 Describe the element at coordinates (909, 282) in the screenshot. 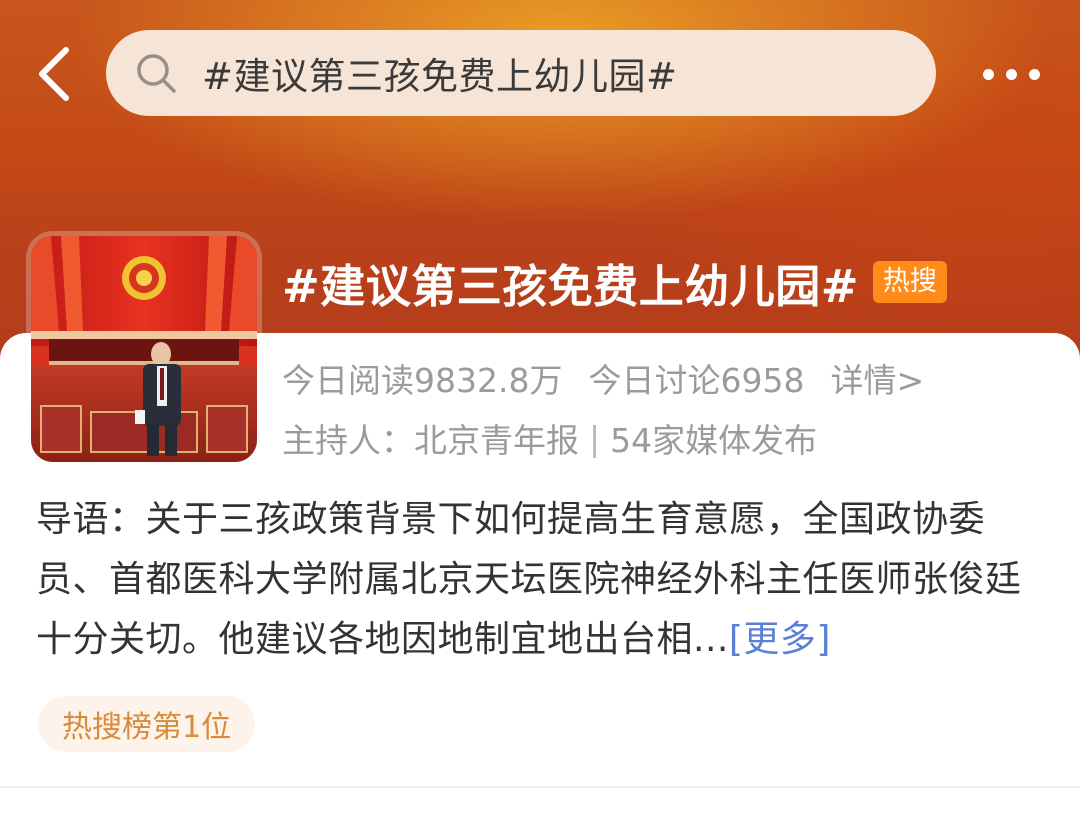

I see `hot-badge: 热搜` at that location.